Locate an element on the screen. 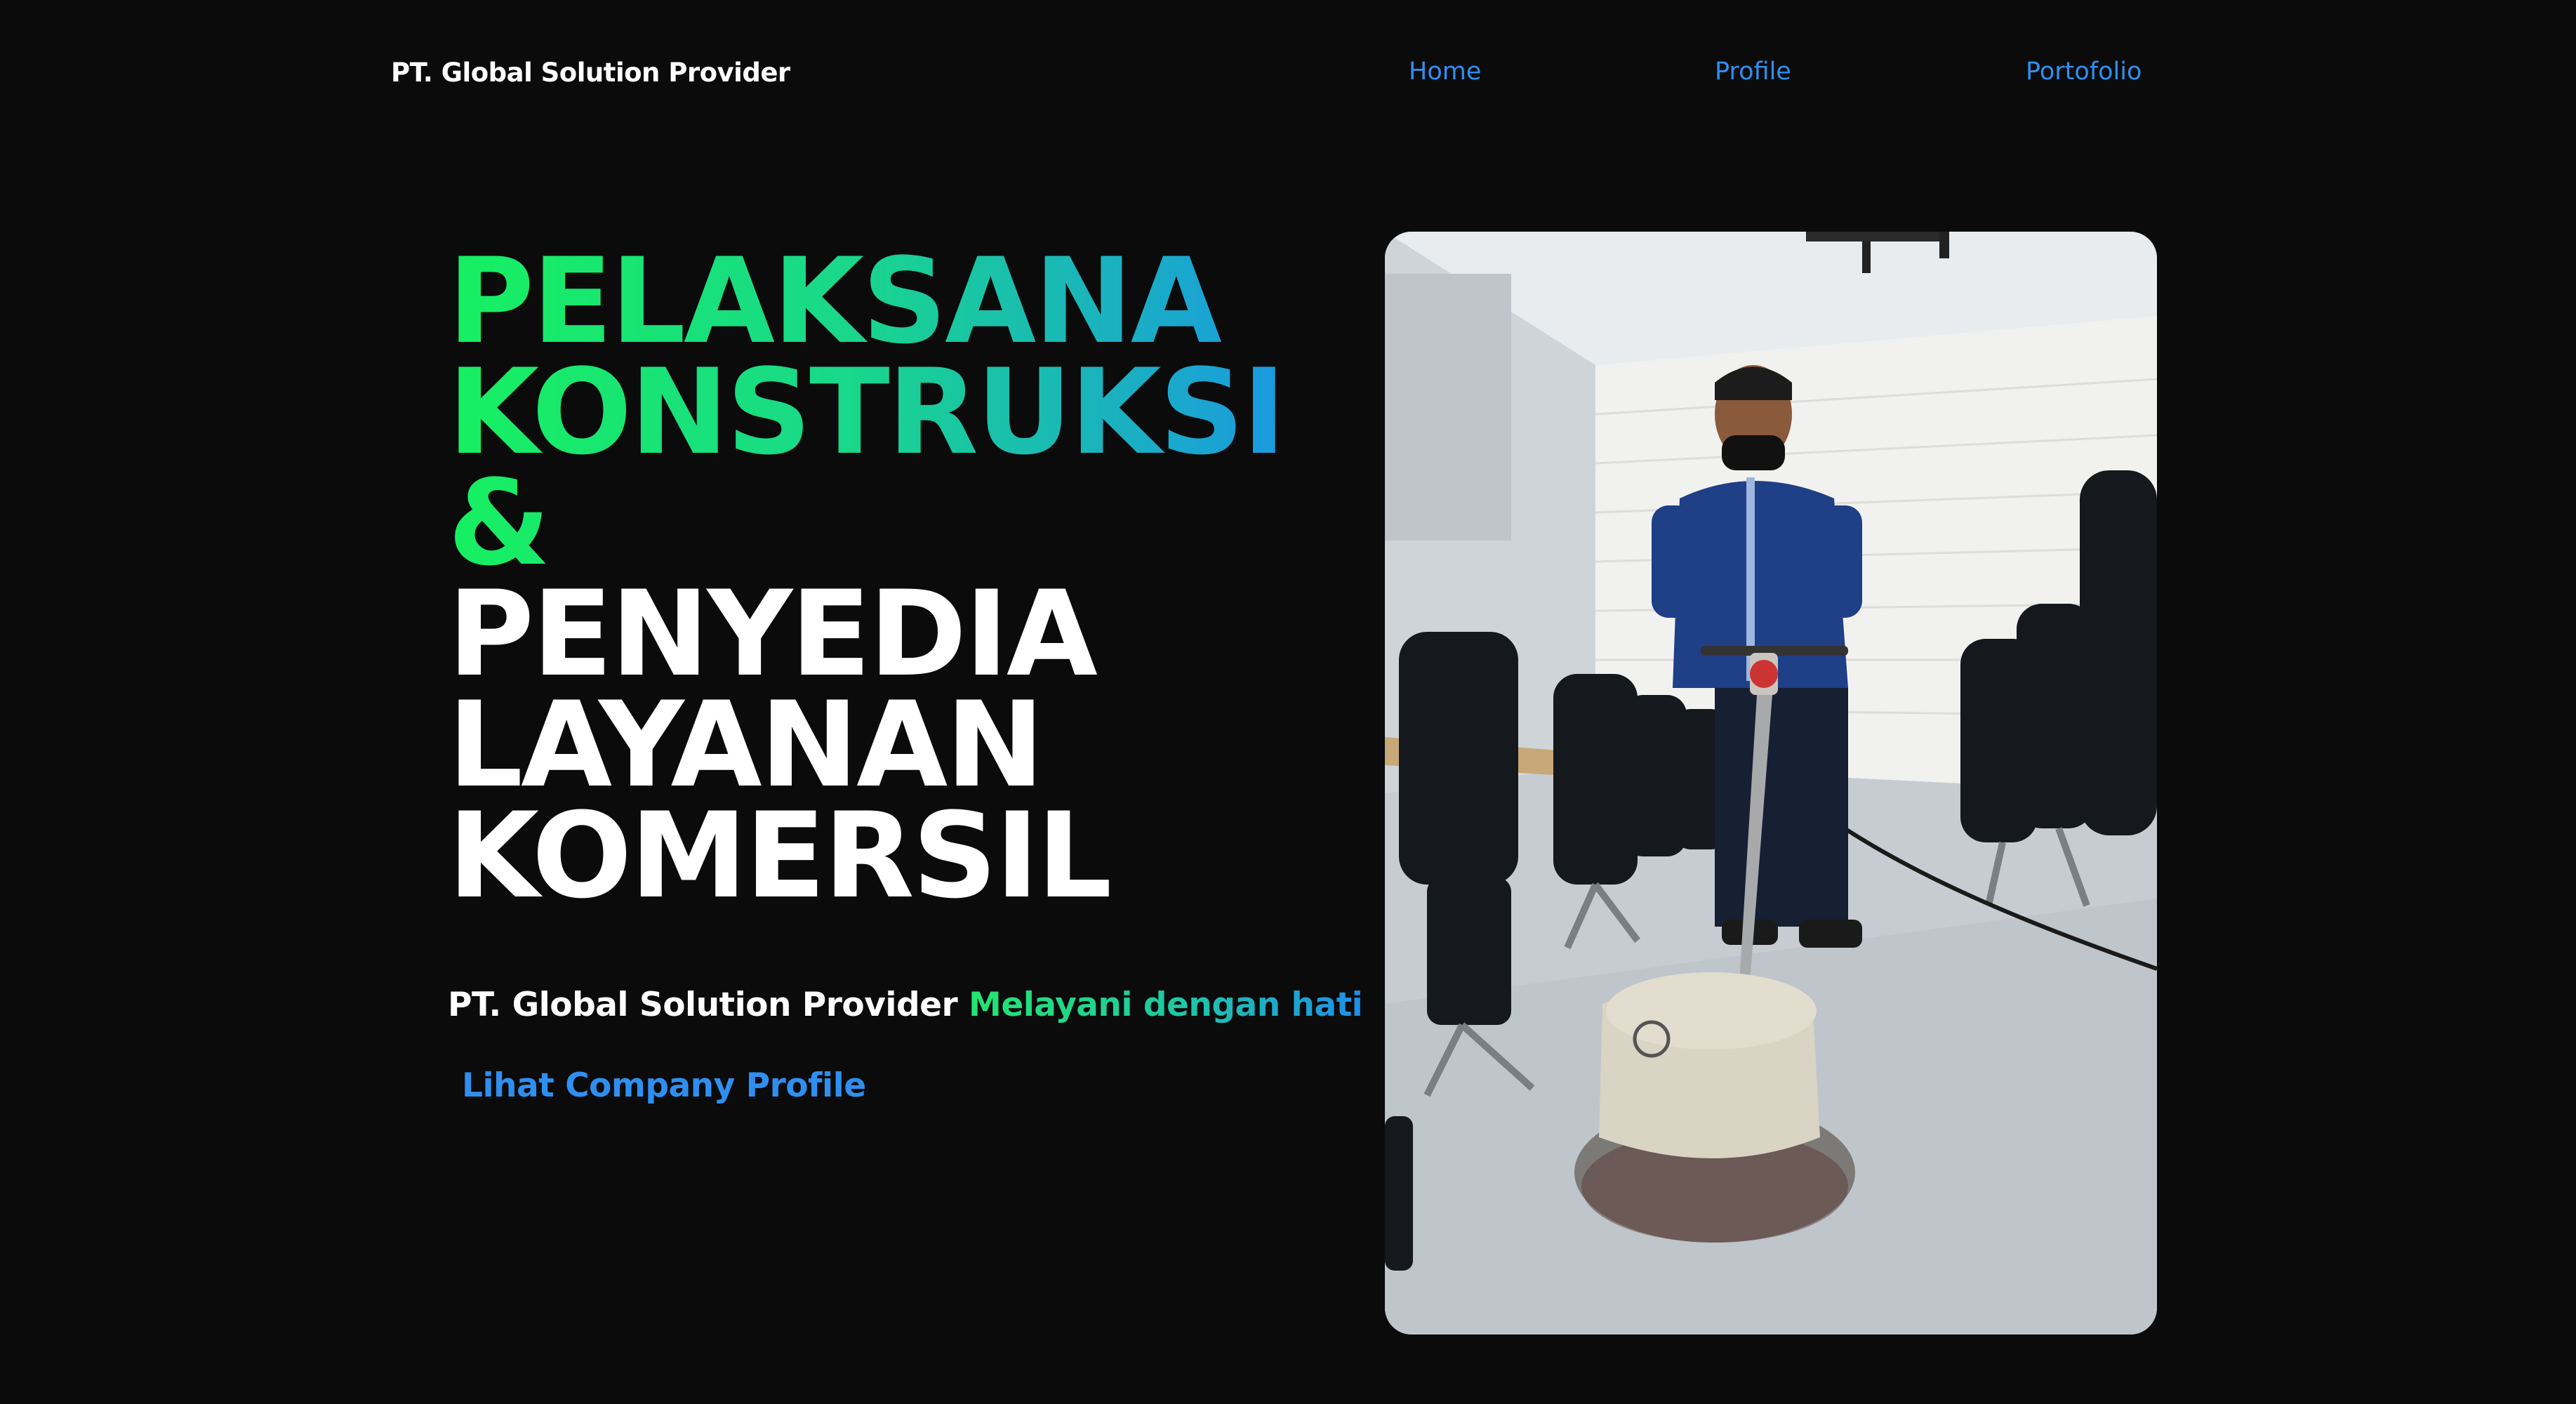  brand-name: PT. Global Solution Provider is located at coordinates (590, 73).